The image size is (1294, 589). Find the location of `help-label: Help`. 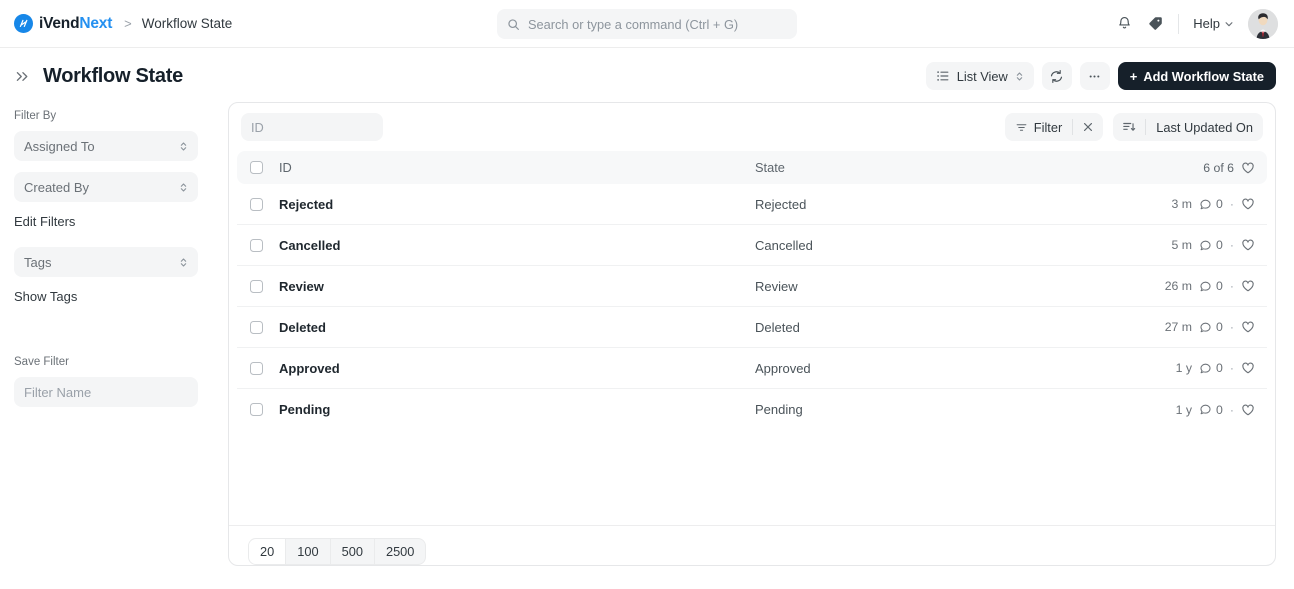

help-label: Help is located at coordinates (1206, 23).